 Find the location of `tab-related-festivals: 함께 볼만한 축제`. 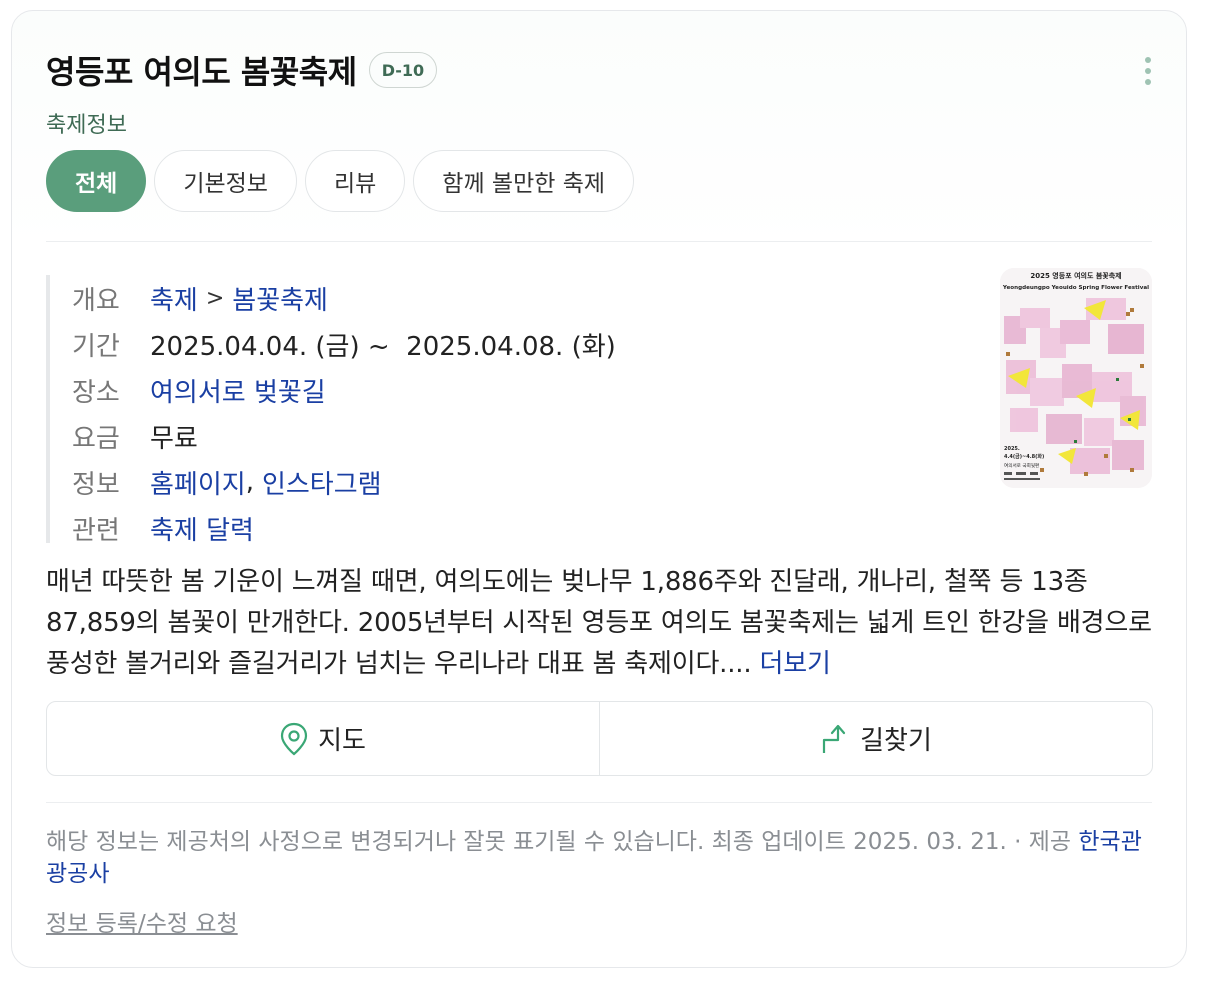

tab-related-festivals: 함께 볼만한 축제 is located at coordinates (524, 181).